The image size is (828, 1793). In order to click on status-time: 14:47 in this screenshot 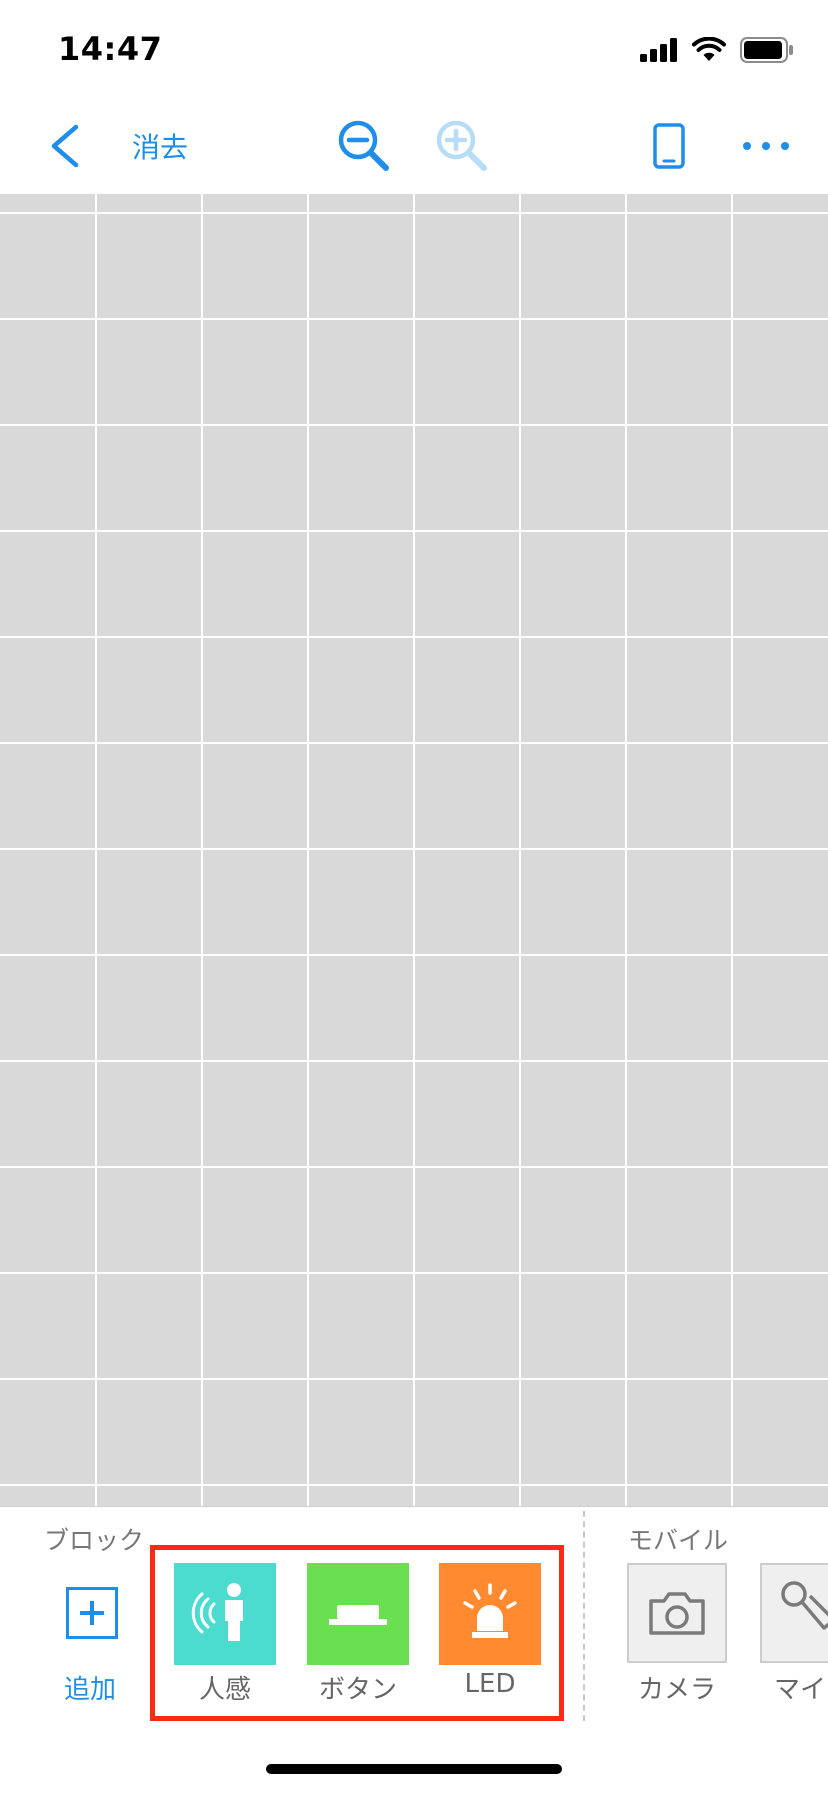, I will do `click(110, 49)`.